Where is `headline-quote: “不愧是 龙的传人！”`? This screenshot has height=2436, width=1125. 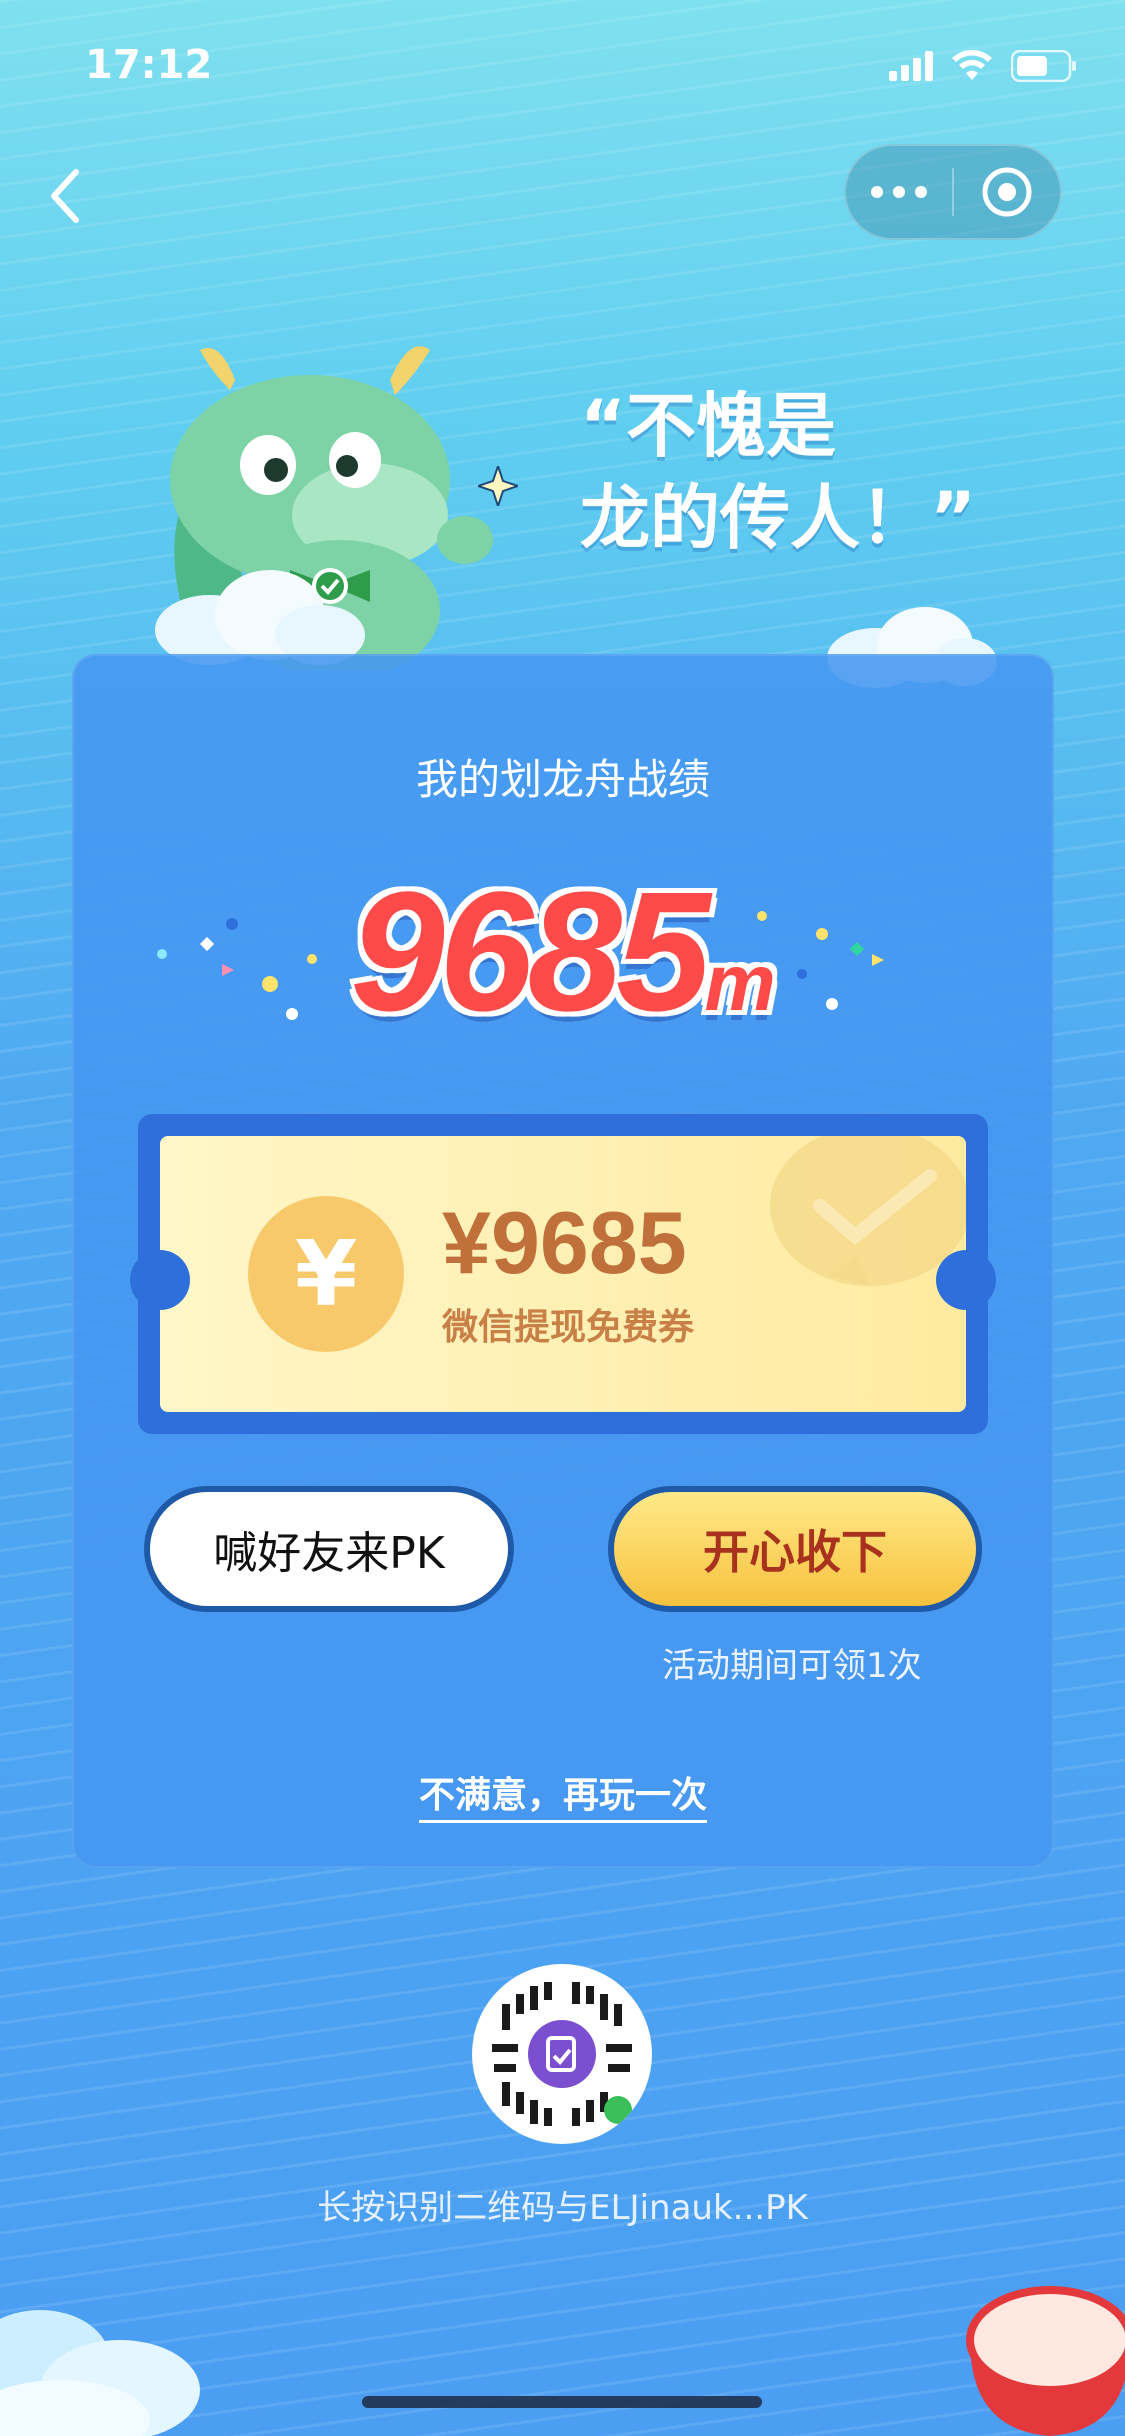
headline-quote: “不愧是 龙的传人！” is located at coordinates (778, 472).